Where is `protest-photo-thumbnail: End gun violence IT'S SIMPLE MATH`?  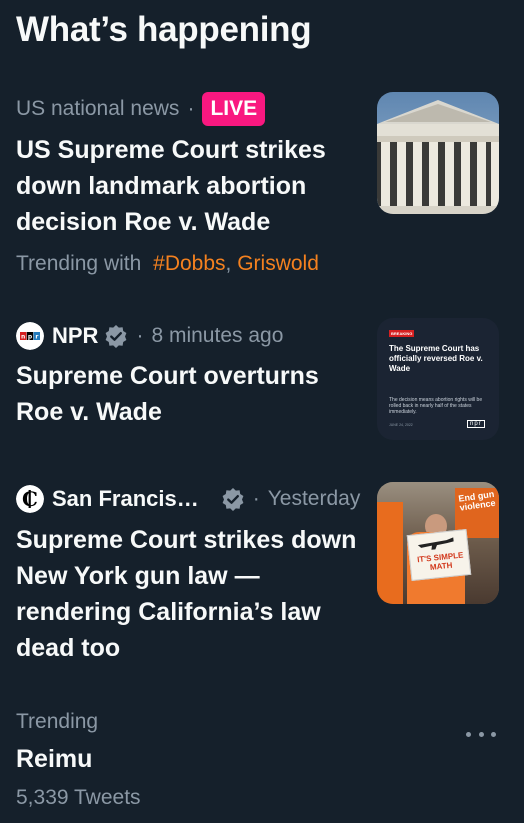 protest-photo-thumbnail: End gun violence IT'S SIMPLE MATH is located at coordinates (438, 543).